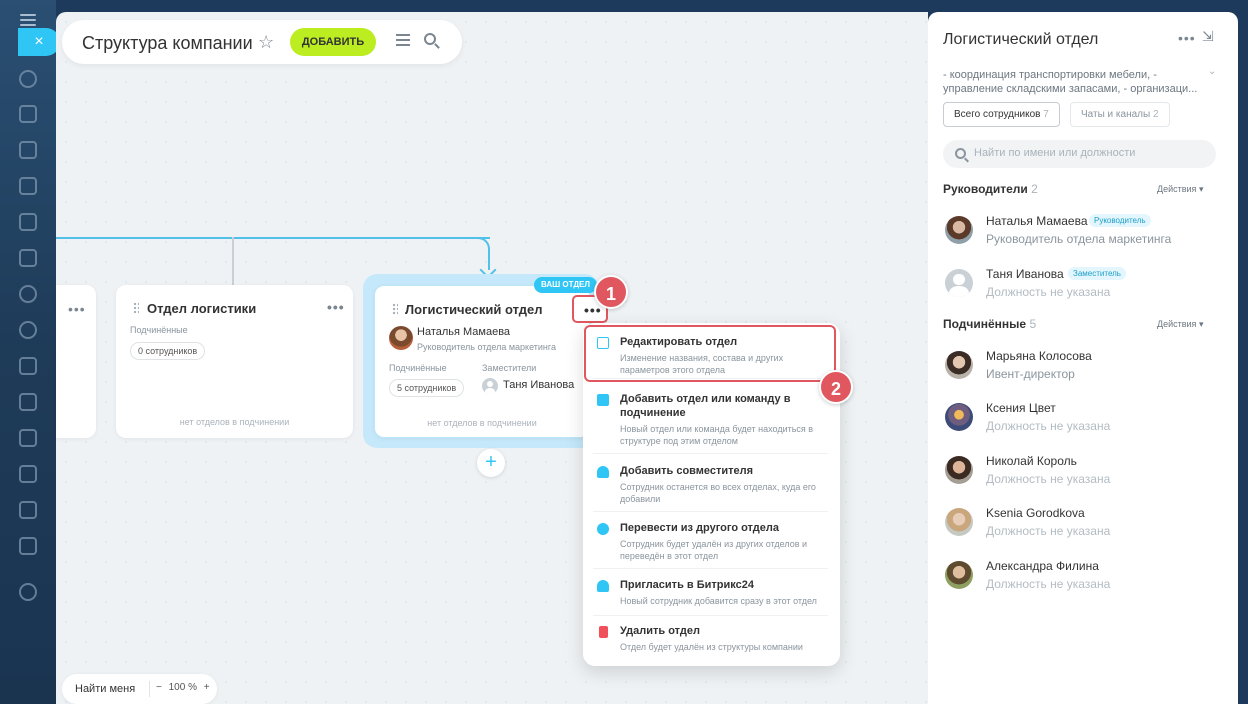 The height and width of the screenshot is (704, 1248). Describe the element at coordinates (167, 43) in the screenshot. I see `page-title: Структура компании` at that location.